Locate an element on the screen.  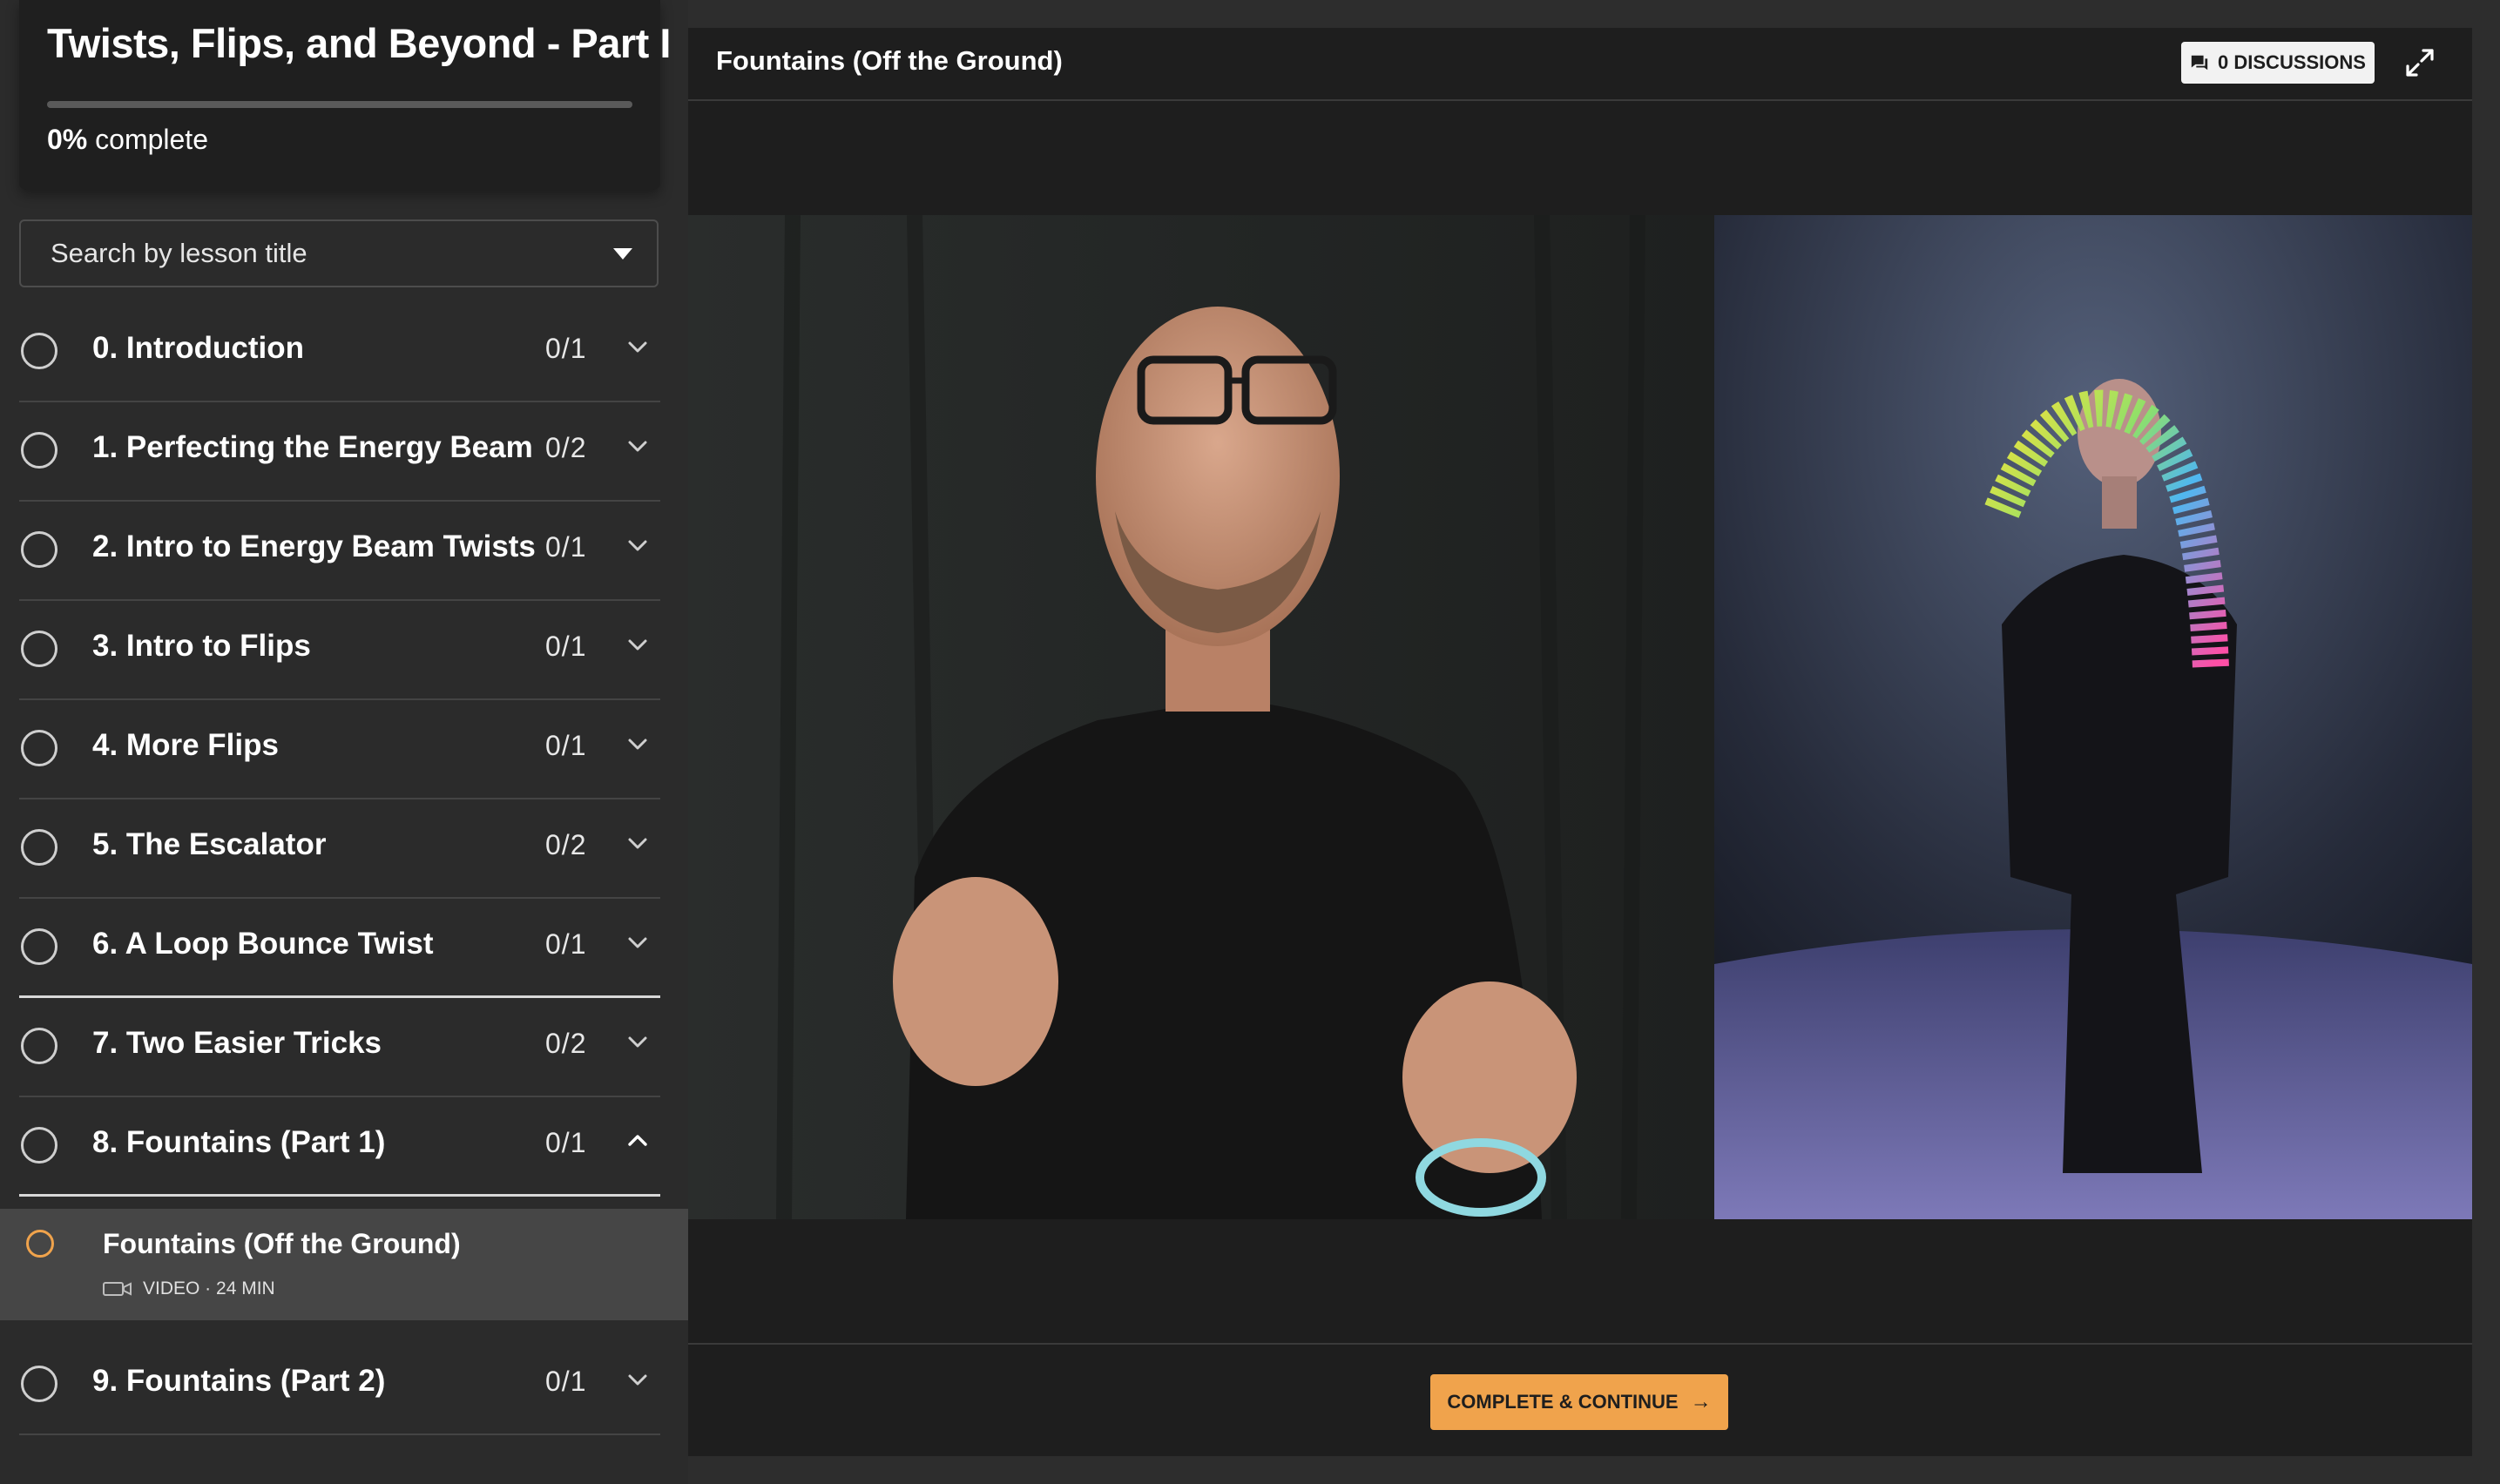
section-row: 8. Fountains (Part 1) 0/1 is located at coordinates (339, 1147).